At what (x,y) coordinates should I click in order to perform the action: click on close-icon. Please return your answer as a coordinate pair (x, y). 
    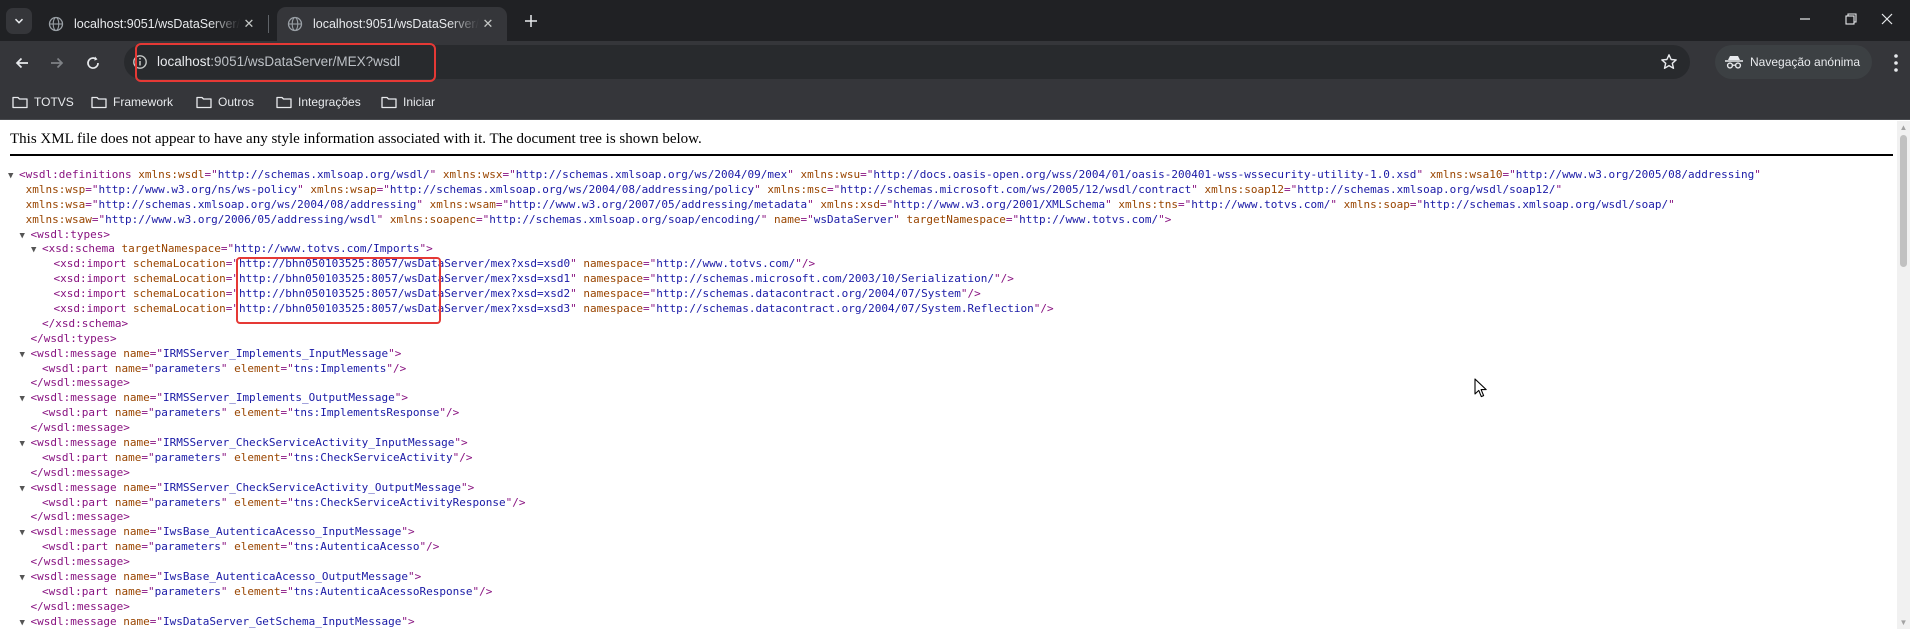
    Looking at the image, I should click on (1887, 19).